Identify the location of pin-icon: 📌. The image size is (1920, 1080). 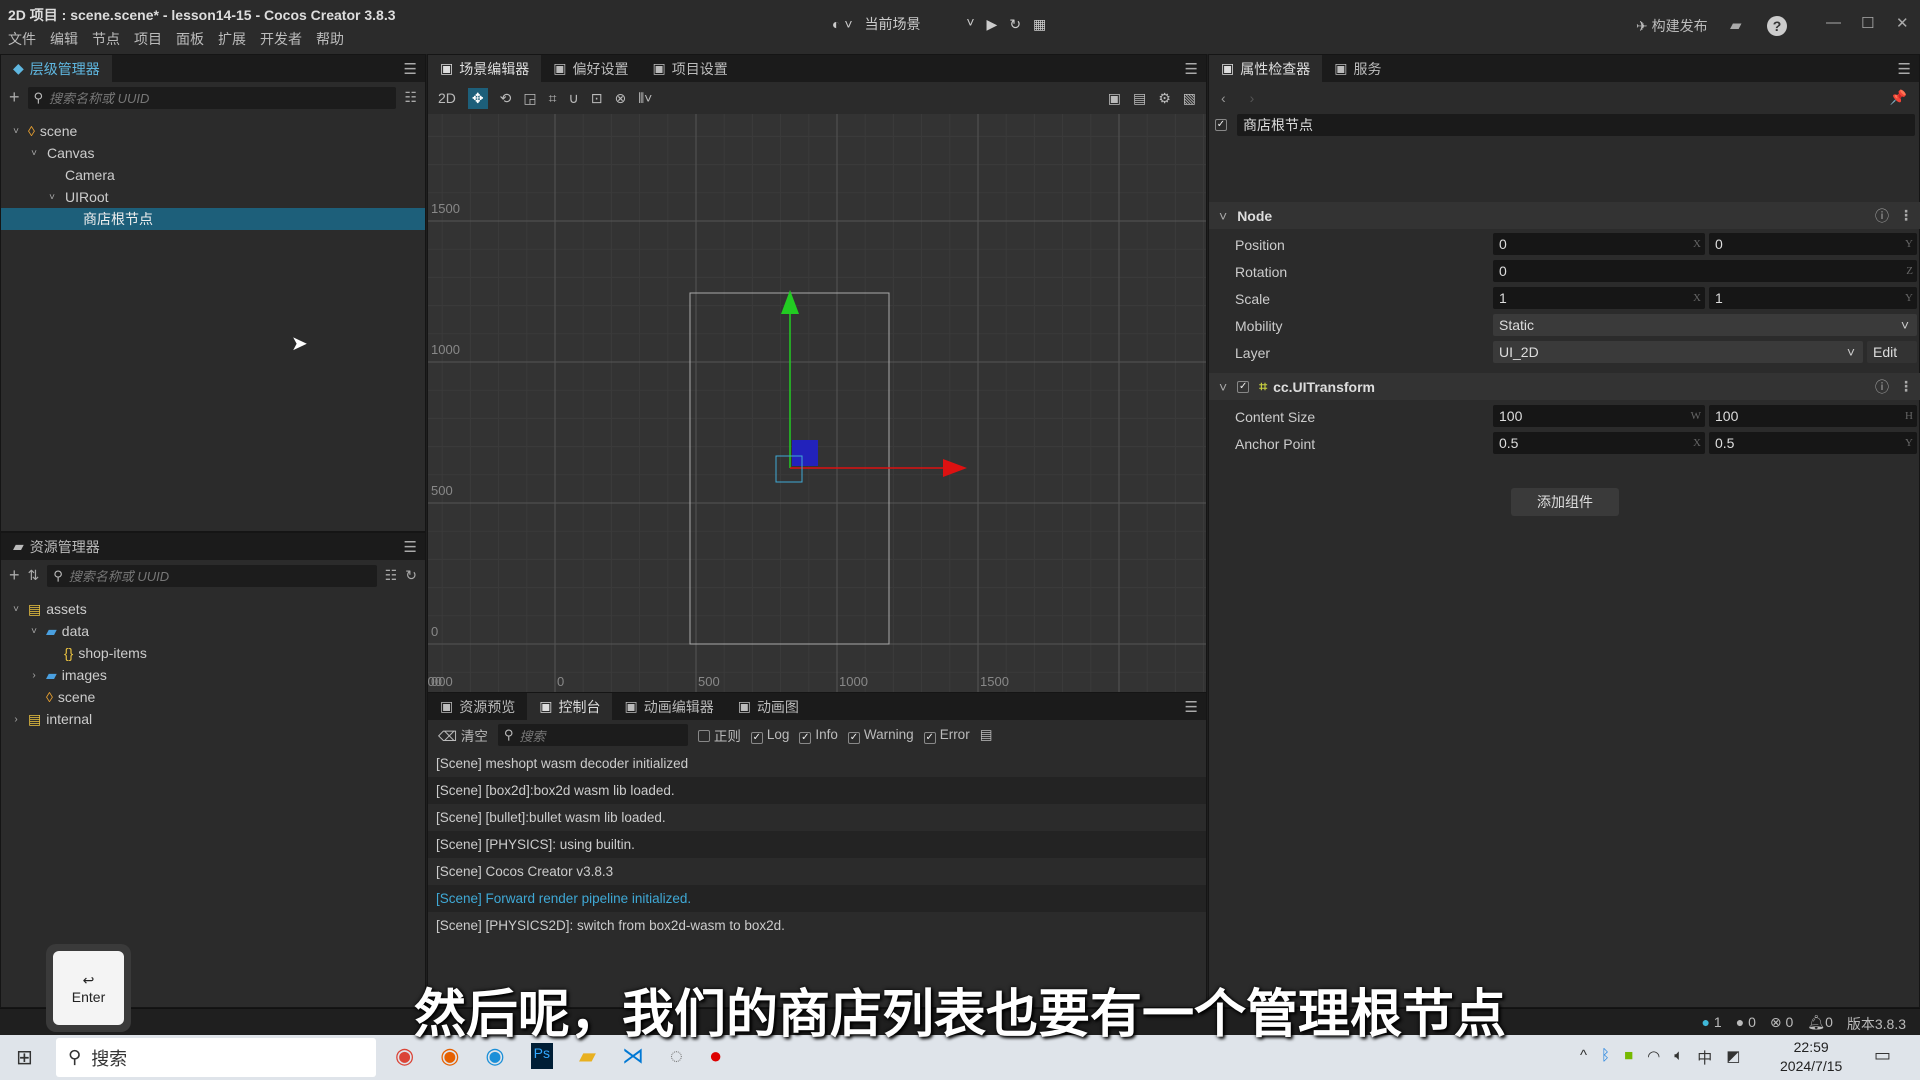
(1898, 97).